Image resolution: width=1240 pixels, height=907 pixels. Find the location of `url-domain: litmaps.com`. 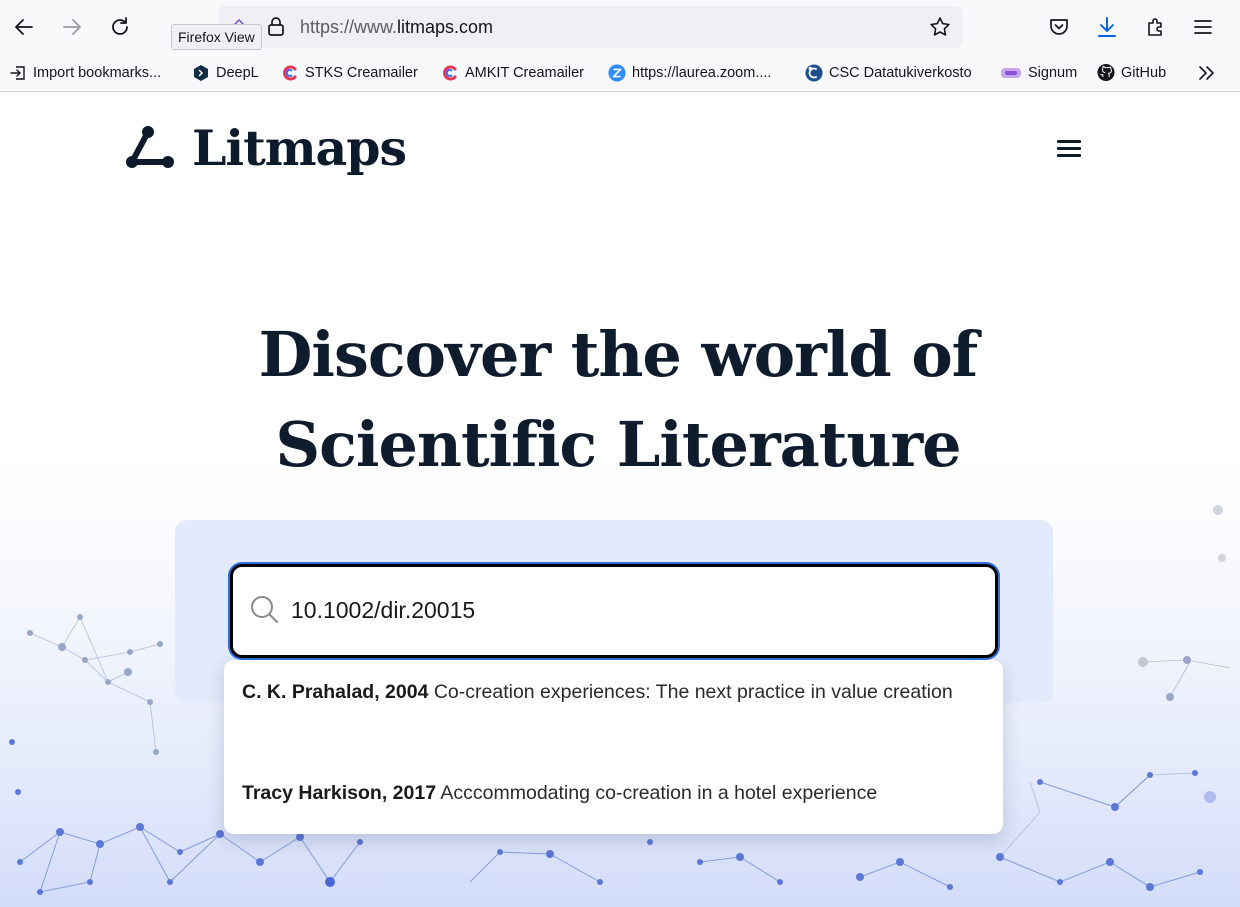

url-domain: litmaps.com is located at coordinates (445, 27).